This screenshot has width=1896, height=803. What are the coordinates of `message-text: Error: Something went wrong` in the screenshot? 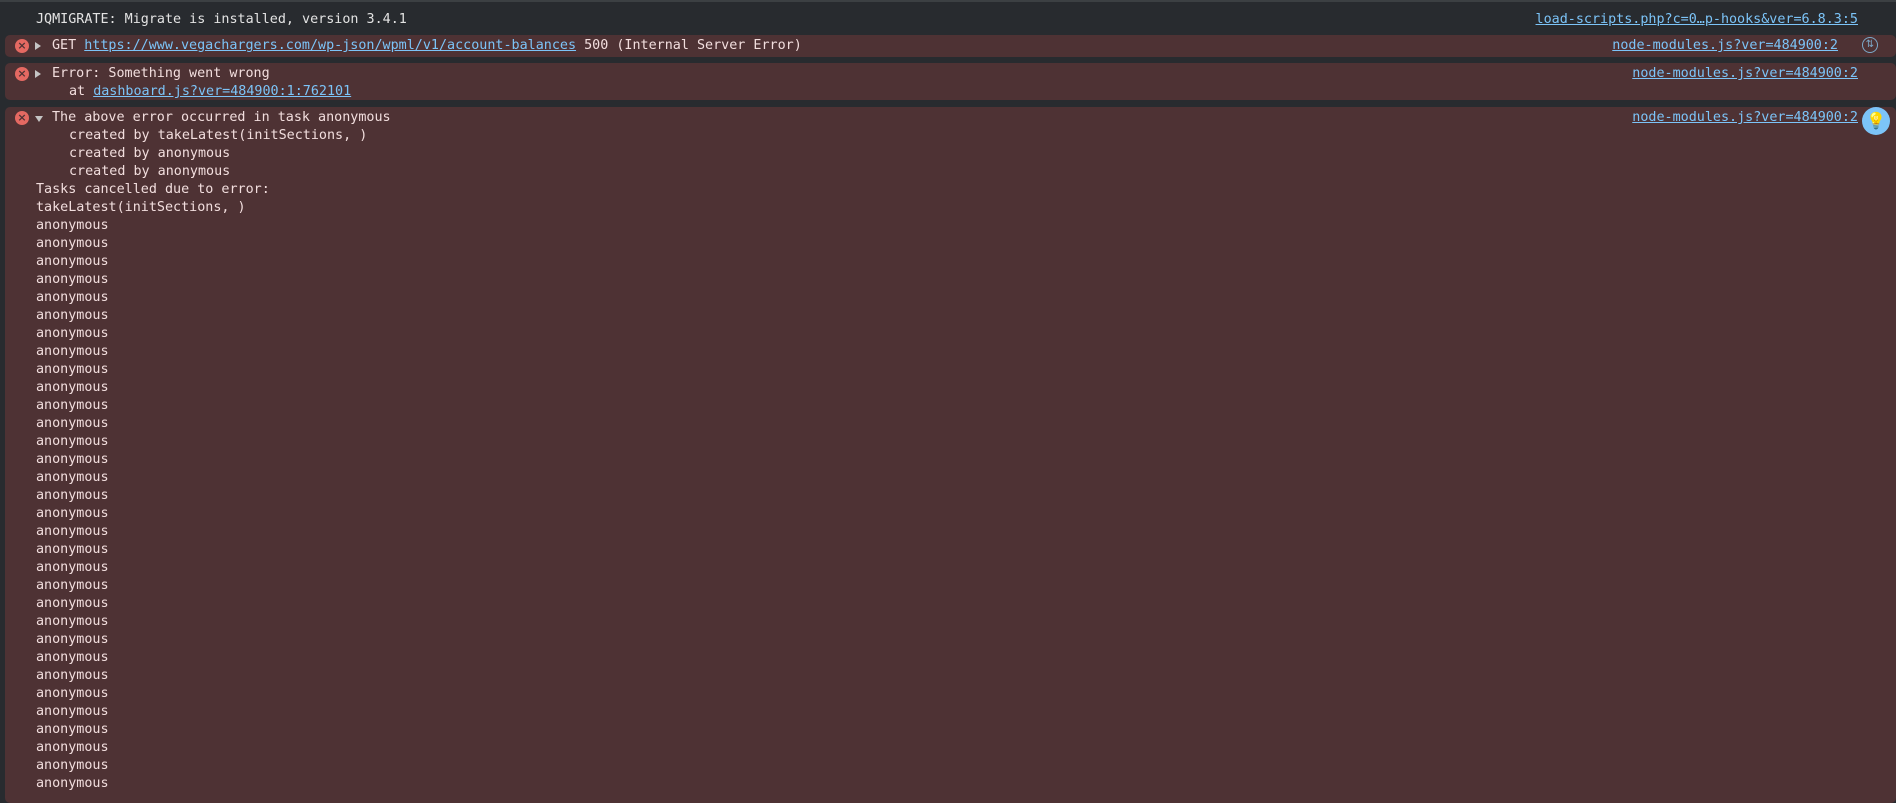 It's located at (161, 73).